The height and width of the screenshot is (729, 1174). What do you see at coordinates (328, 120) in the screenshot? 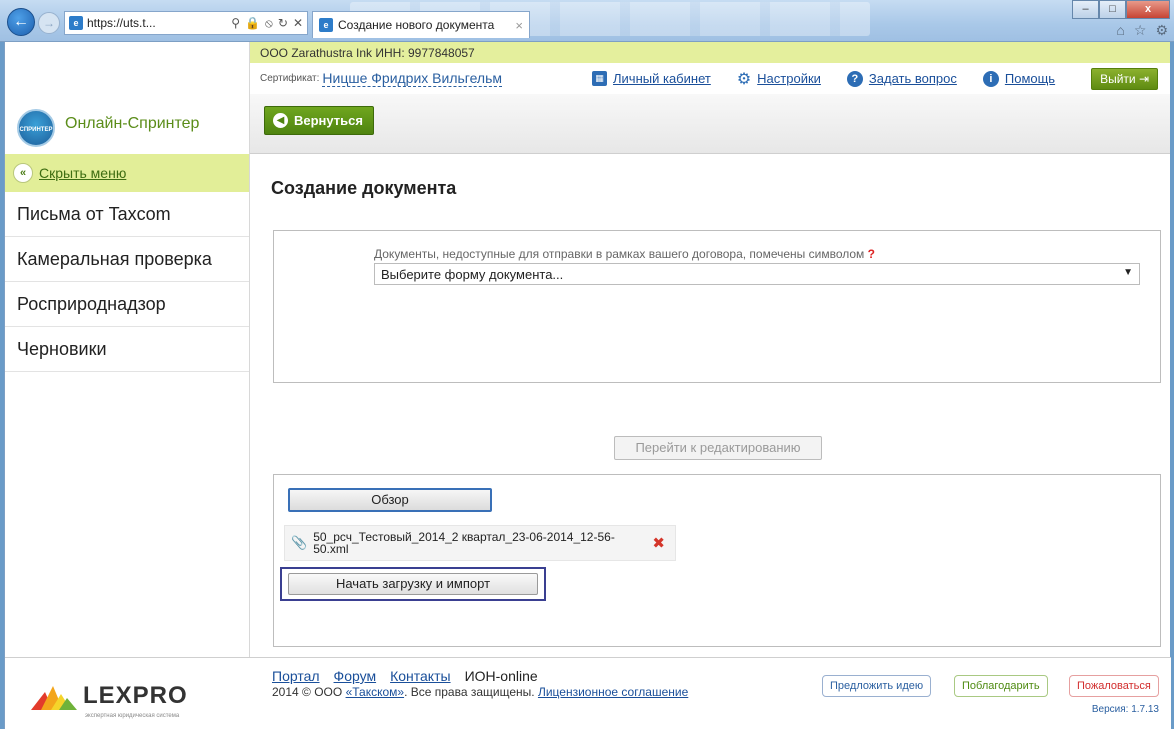
I see `back-button-label: Вернуться` at bounding box center [328, 120].